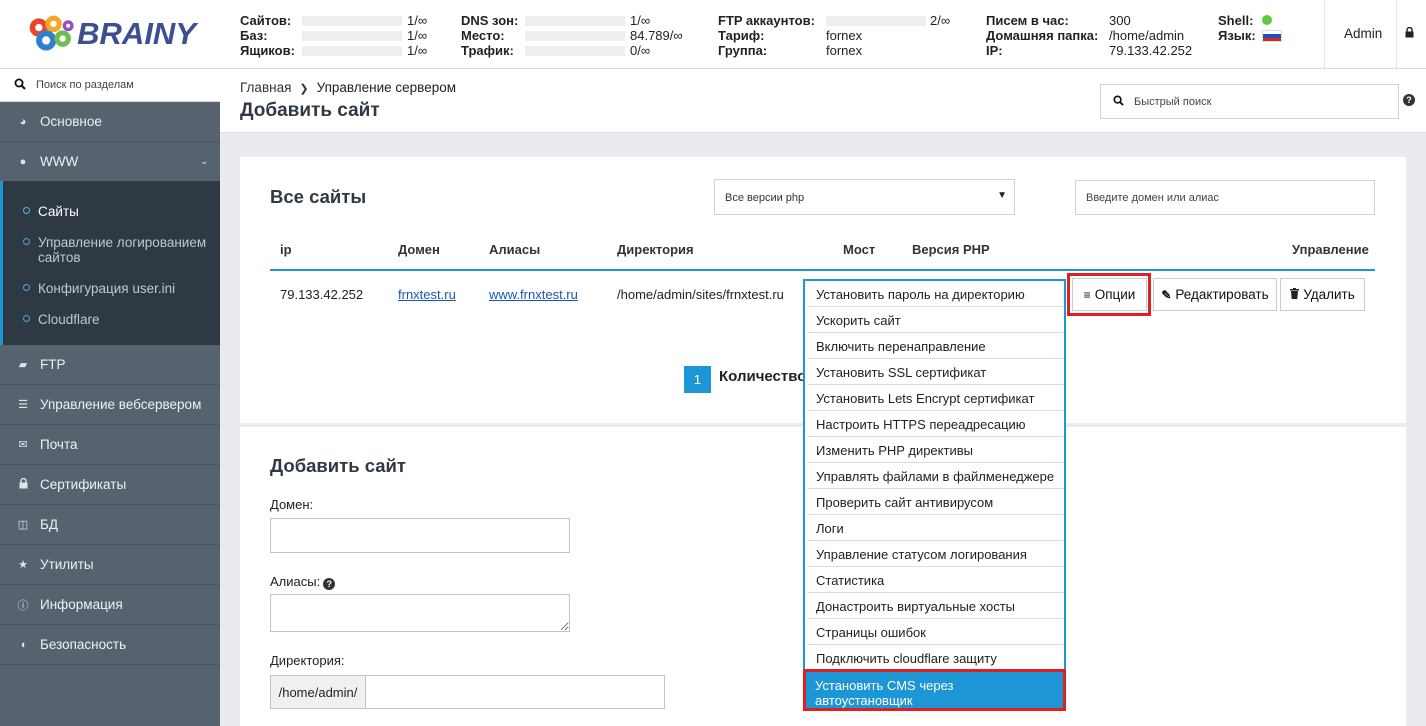  I want to click on menu-item-lets-encrypt: Установить Lets Encrypt сертификат, so click(935, 398).